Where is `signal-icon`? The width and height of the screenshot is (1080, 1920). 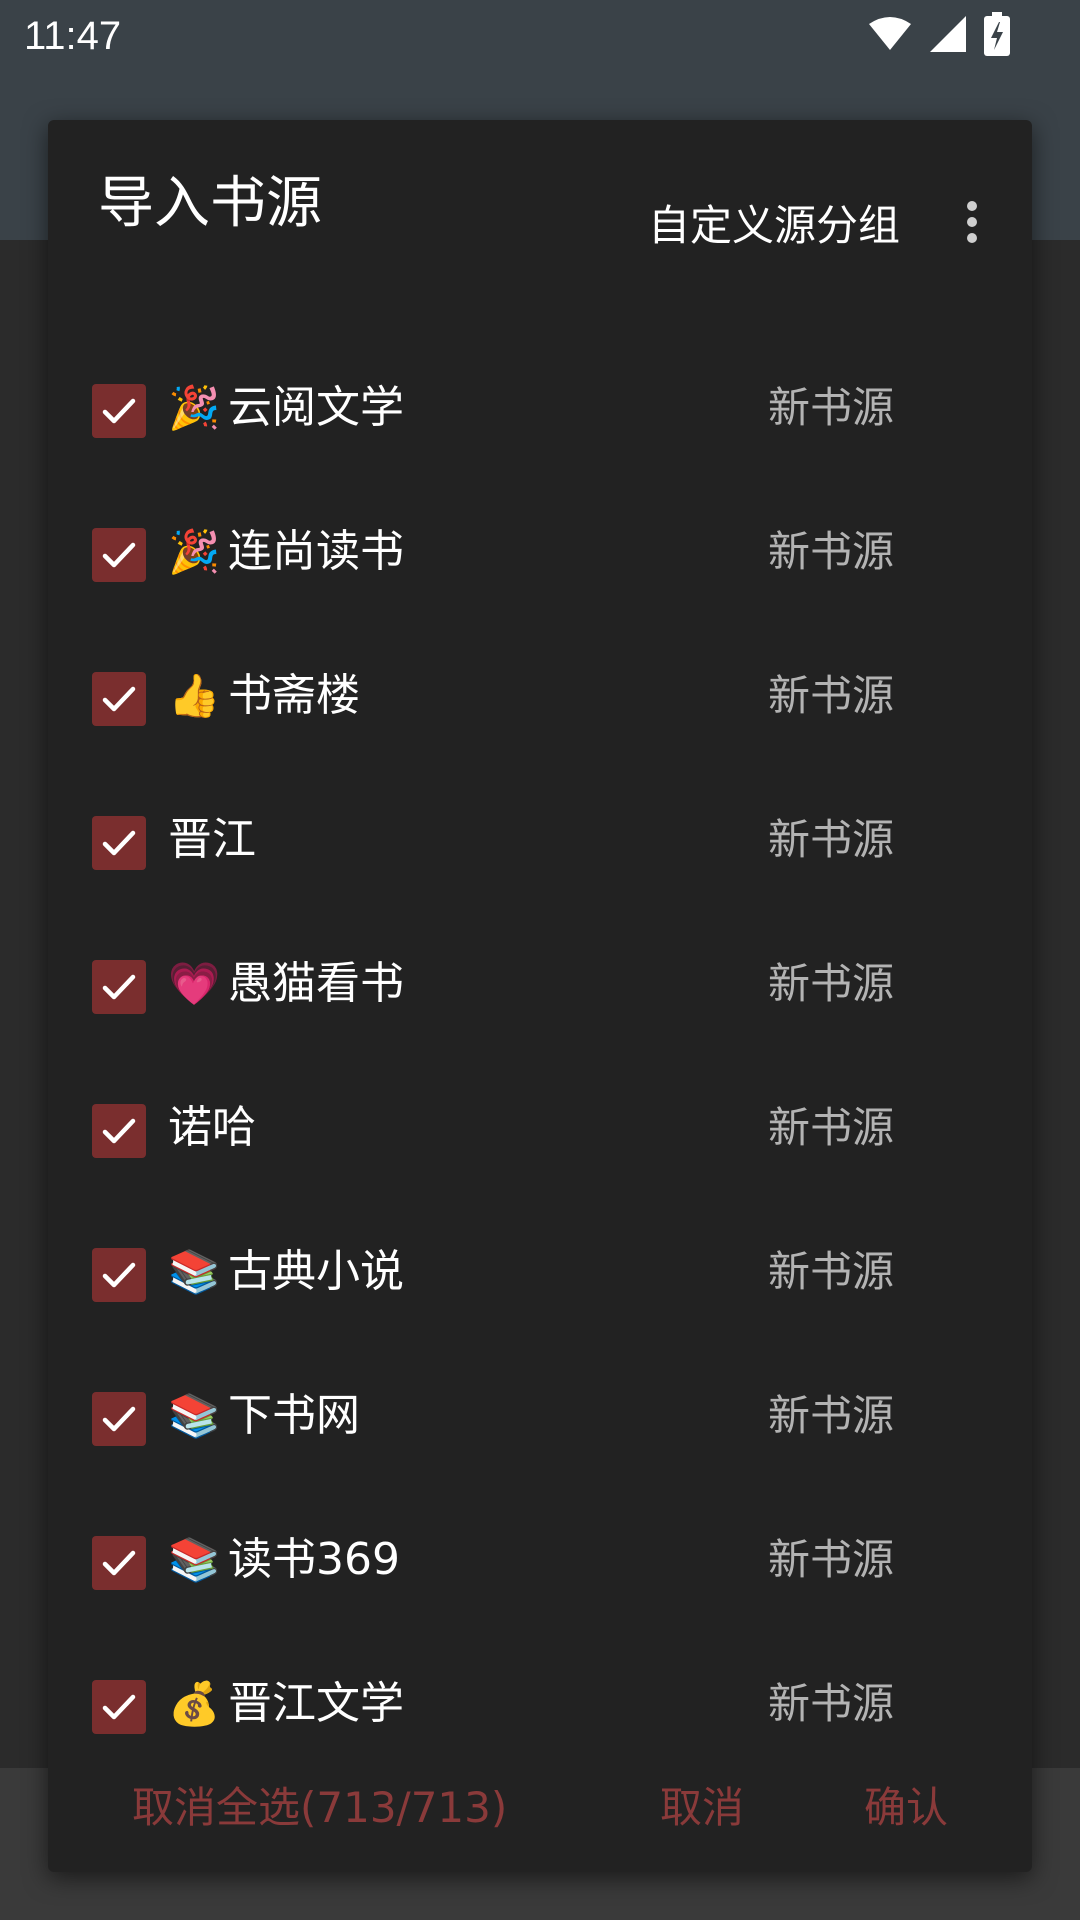 signal-icon is located at coordinates (948, 36).